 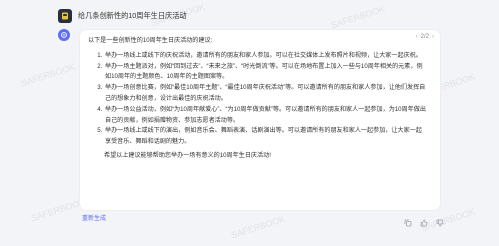 I want to click on regenerate-button: 重新生成, so click(x=94, y=217).